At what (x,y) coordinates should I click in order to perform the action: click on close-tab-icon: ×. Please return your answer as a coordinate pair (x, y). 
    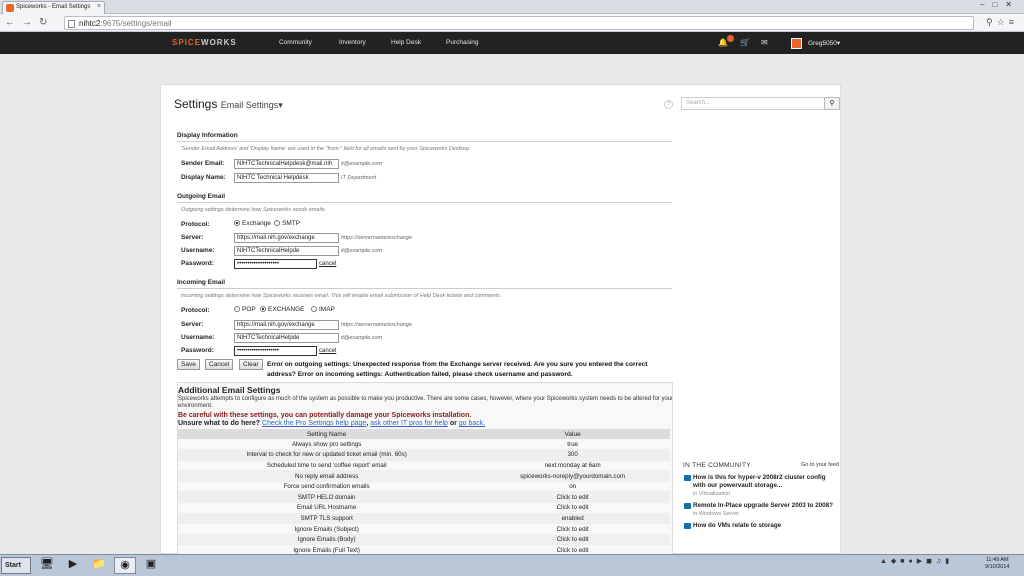
    Looking at the image, I should click on (99, 6).